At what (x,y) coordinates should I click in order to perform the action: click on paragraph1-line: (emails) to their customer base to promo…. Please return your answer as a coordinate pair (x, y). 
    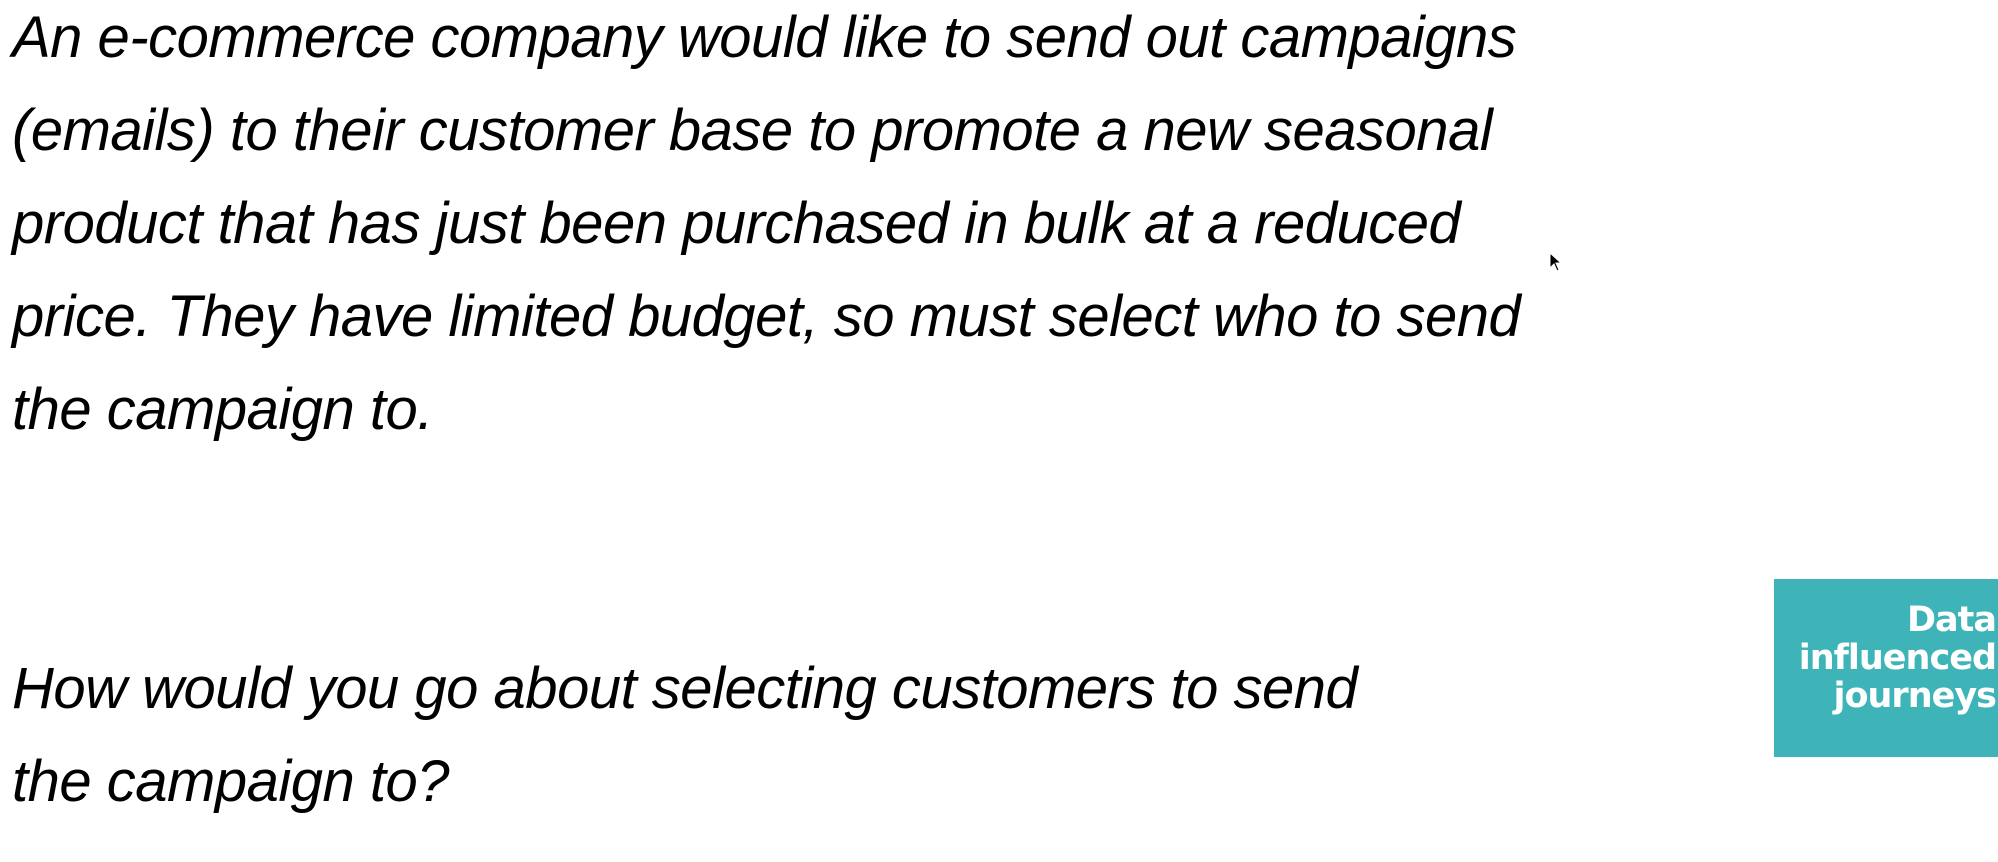
    Looking at the image, I should click on (752, 130).